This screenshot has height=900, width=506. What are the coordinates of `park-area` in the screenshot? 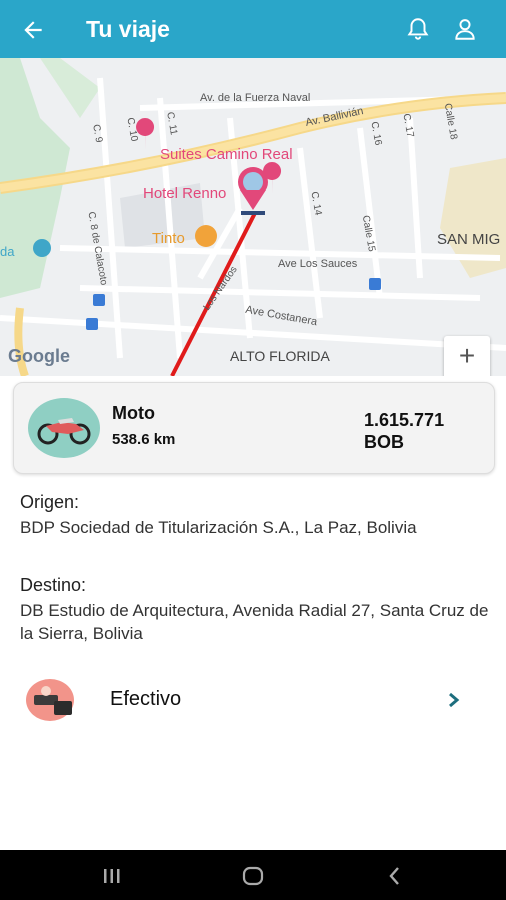 It's located at (70, 88).